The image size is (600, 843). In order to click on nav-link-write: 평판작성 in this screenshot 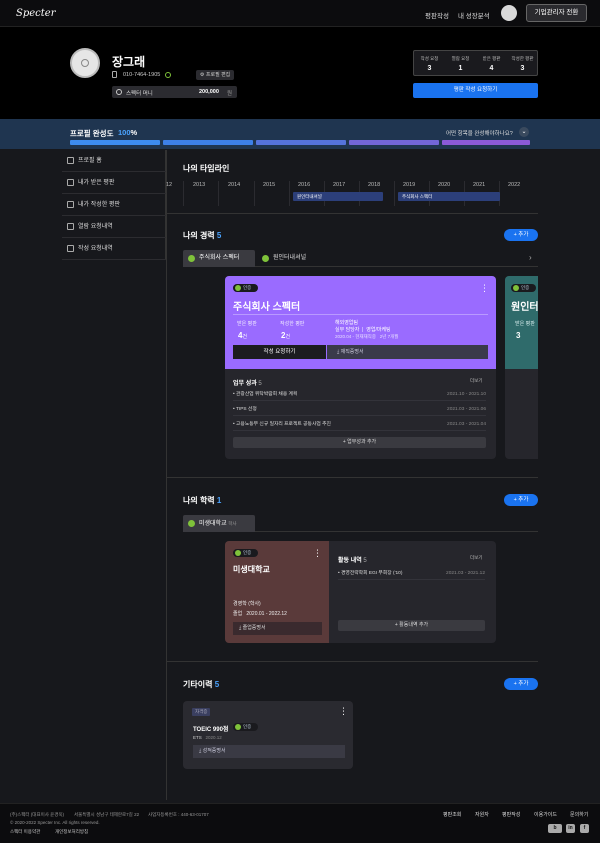, I will do `click(437, 15)`.